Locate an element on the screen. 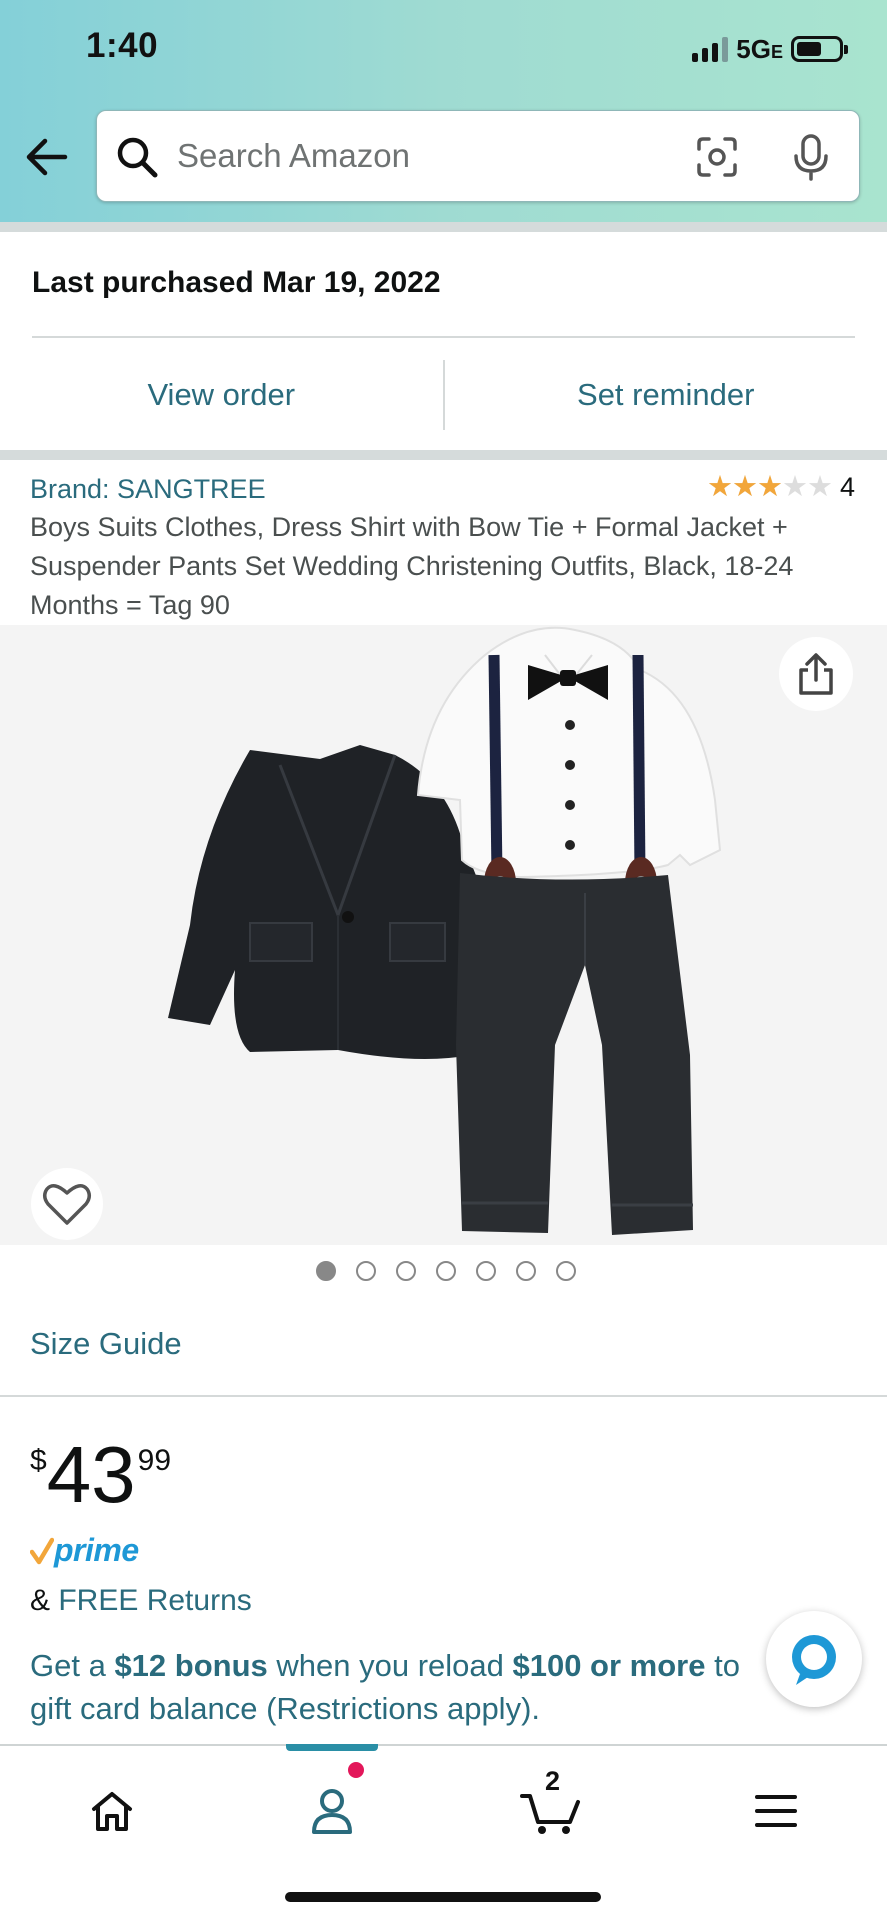 The width and height of the screenshot is (887, 1920). camera-scan-icon is located at coordinates (717, 157).